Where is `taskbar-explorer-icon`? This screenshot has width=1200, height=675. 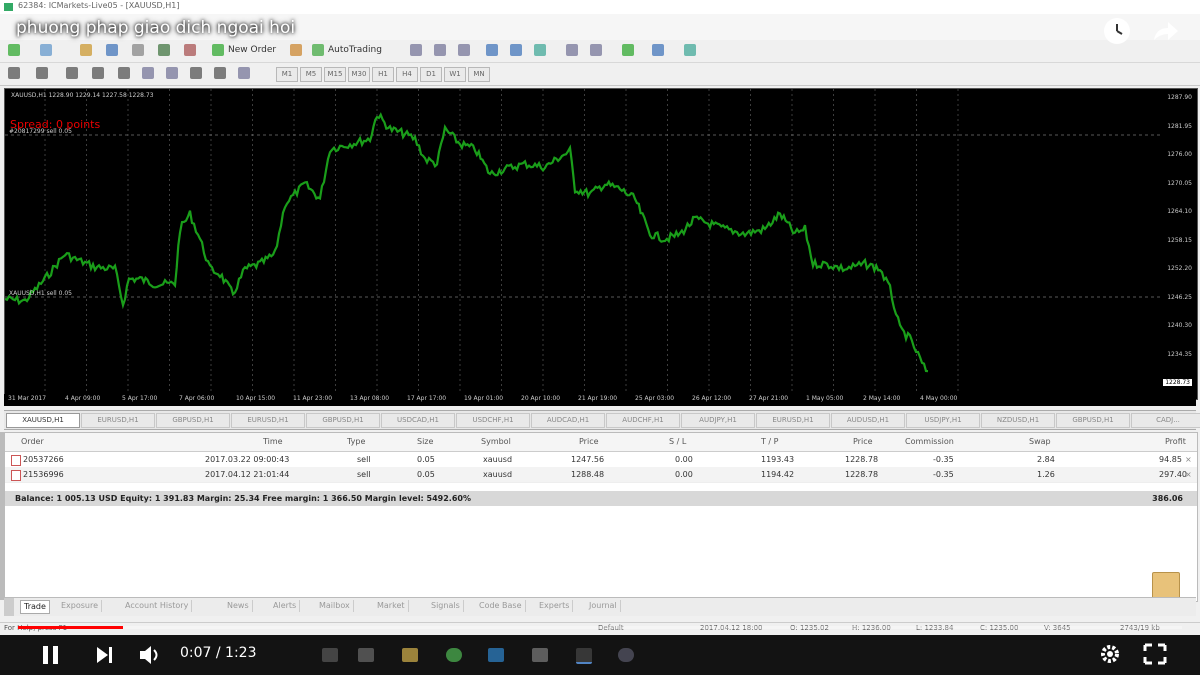 taskbar-explorer-icon is located at coordinates (410, 655).